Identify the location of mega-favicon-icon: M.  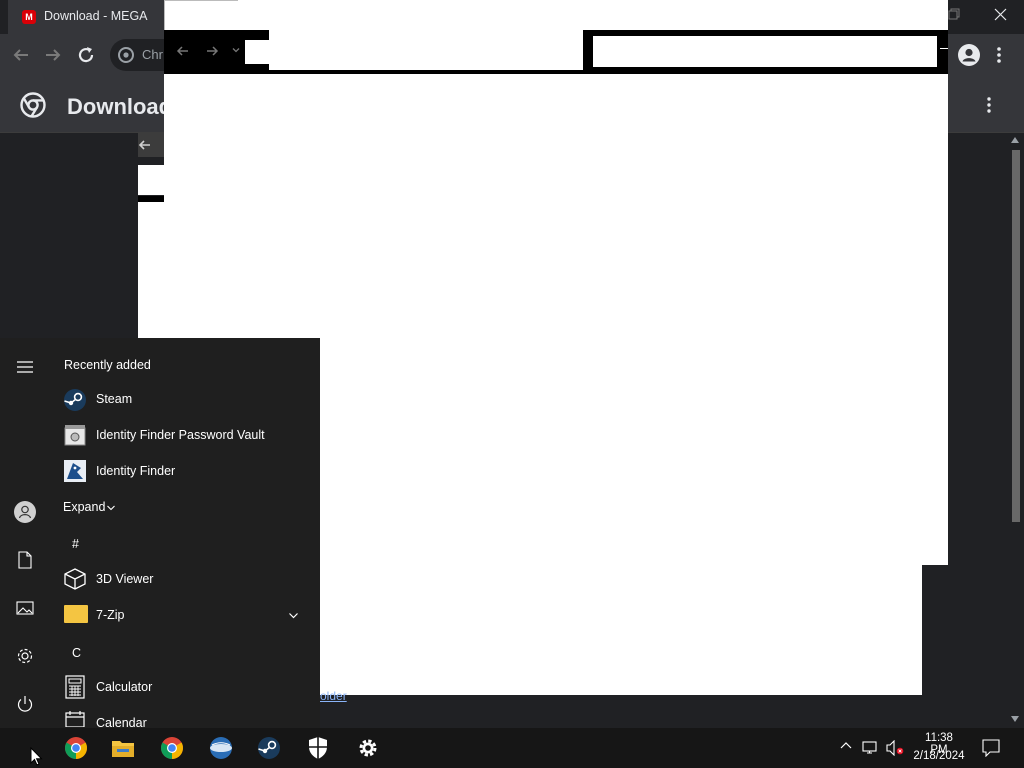
(29, 17).